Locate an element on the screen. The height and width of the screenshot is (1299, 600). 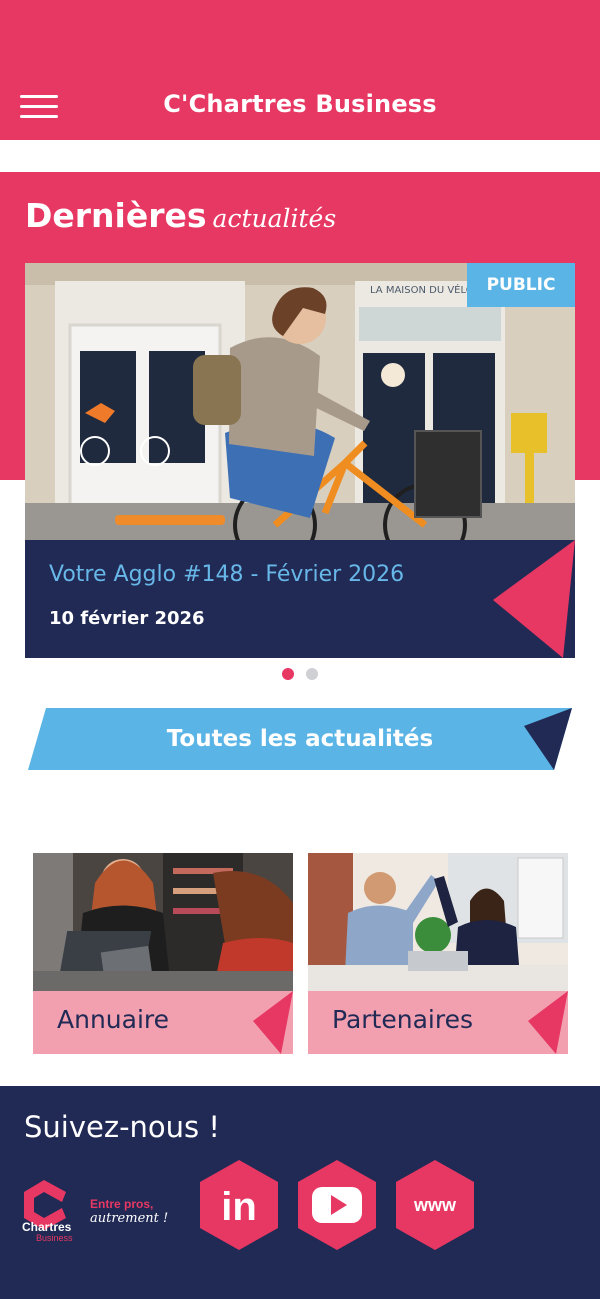
logo-tagline-2: autrement ! is located at coordinates (129, 1218).